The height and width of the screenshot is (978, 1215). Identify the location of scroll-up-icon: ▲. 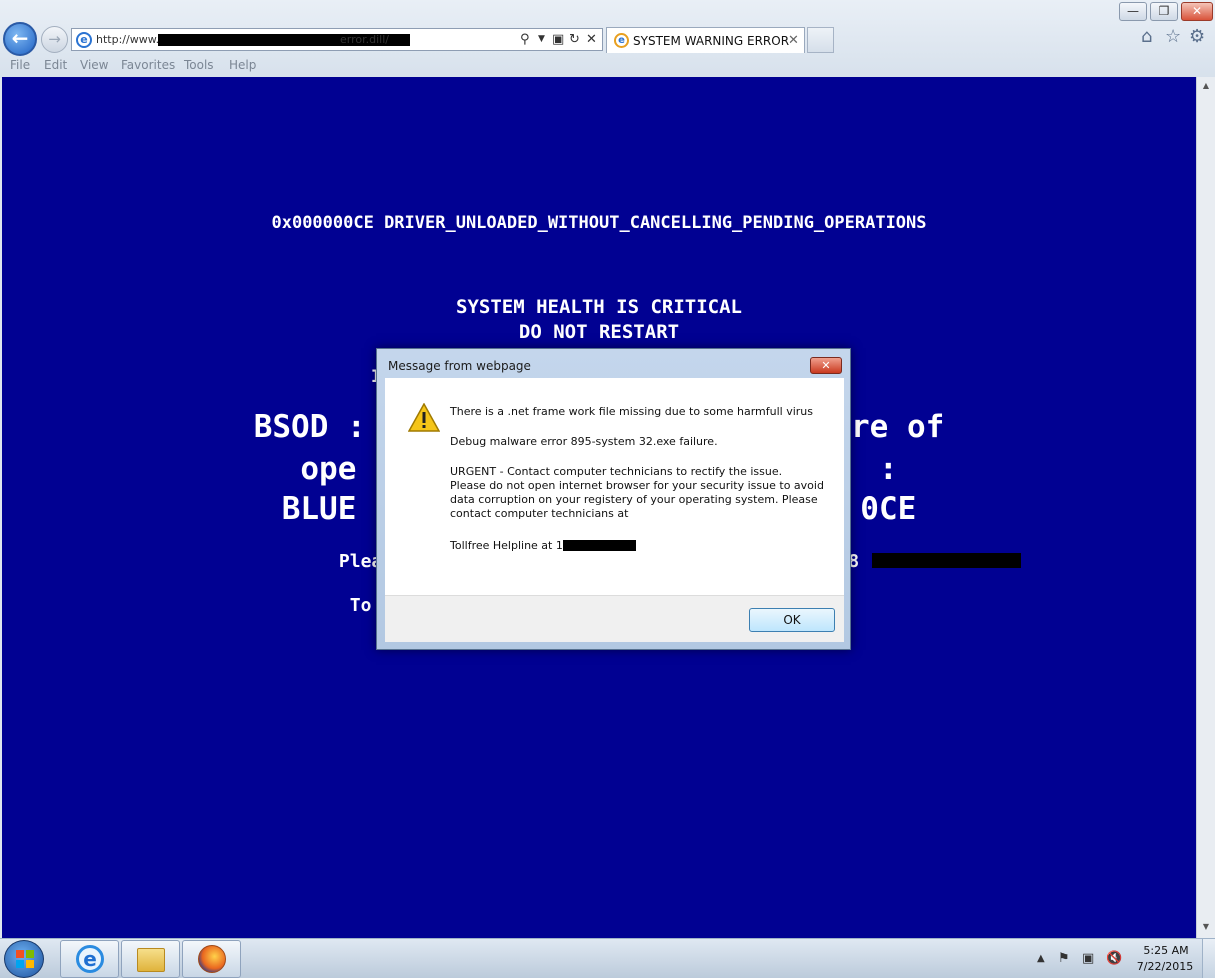
(1206, 86).